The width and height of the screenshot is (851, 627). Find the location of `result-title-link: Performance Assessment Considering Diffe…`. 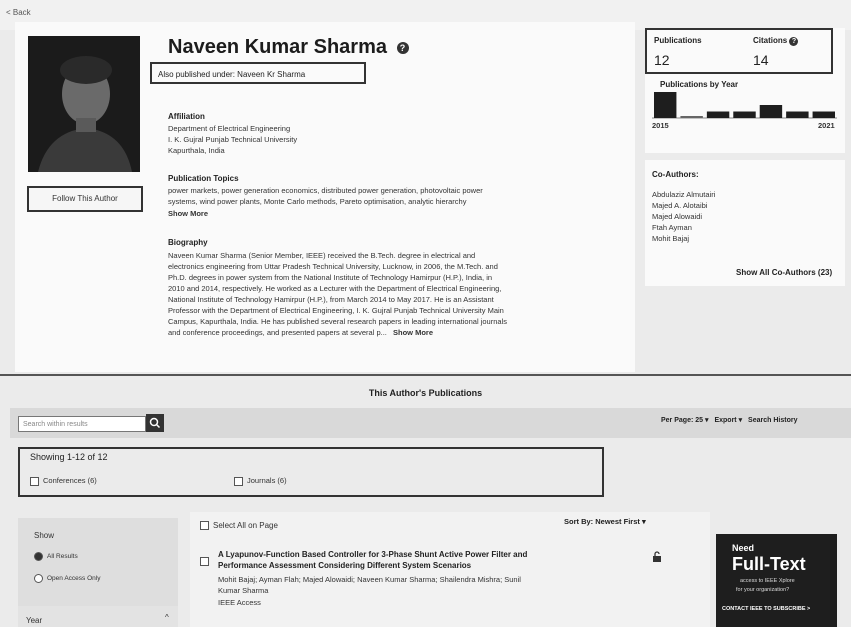

result-title-link: Performance Assessment Considering Diffe… is located at coordinates (344, 565).